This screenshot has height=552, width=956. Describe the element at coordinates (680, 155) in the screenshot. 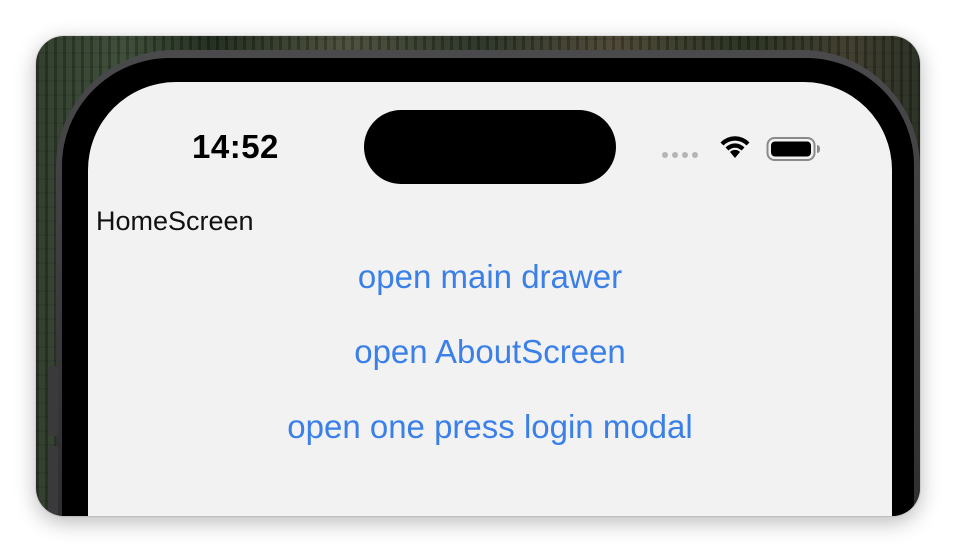

I see `signal-dots-icon` at that location.